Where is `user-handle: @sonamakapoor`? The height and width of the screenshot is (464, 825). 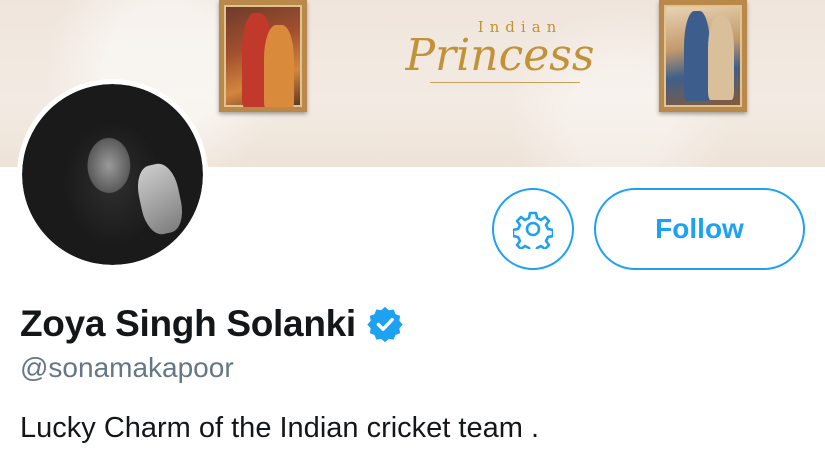
user-handle: @sonamakapoor is located at coordinates (127, 367).